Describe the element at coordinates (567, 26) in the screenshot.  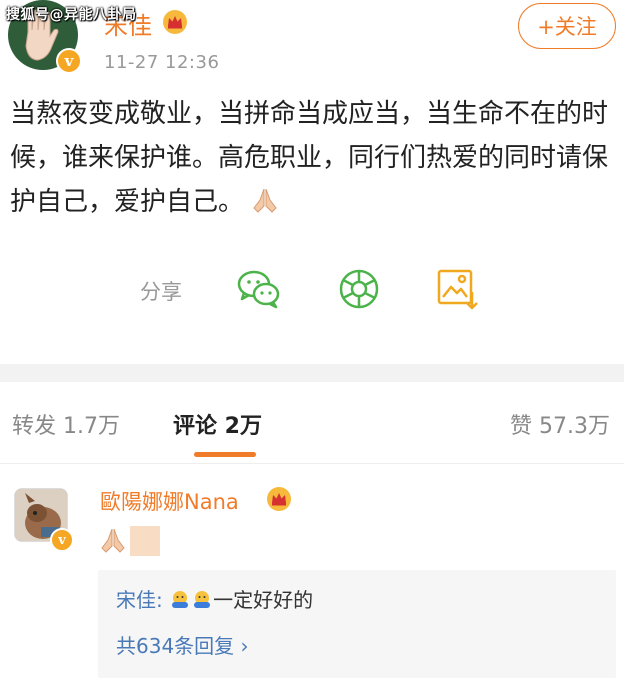
I see `follow-button: +关注` at that location.